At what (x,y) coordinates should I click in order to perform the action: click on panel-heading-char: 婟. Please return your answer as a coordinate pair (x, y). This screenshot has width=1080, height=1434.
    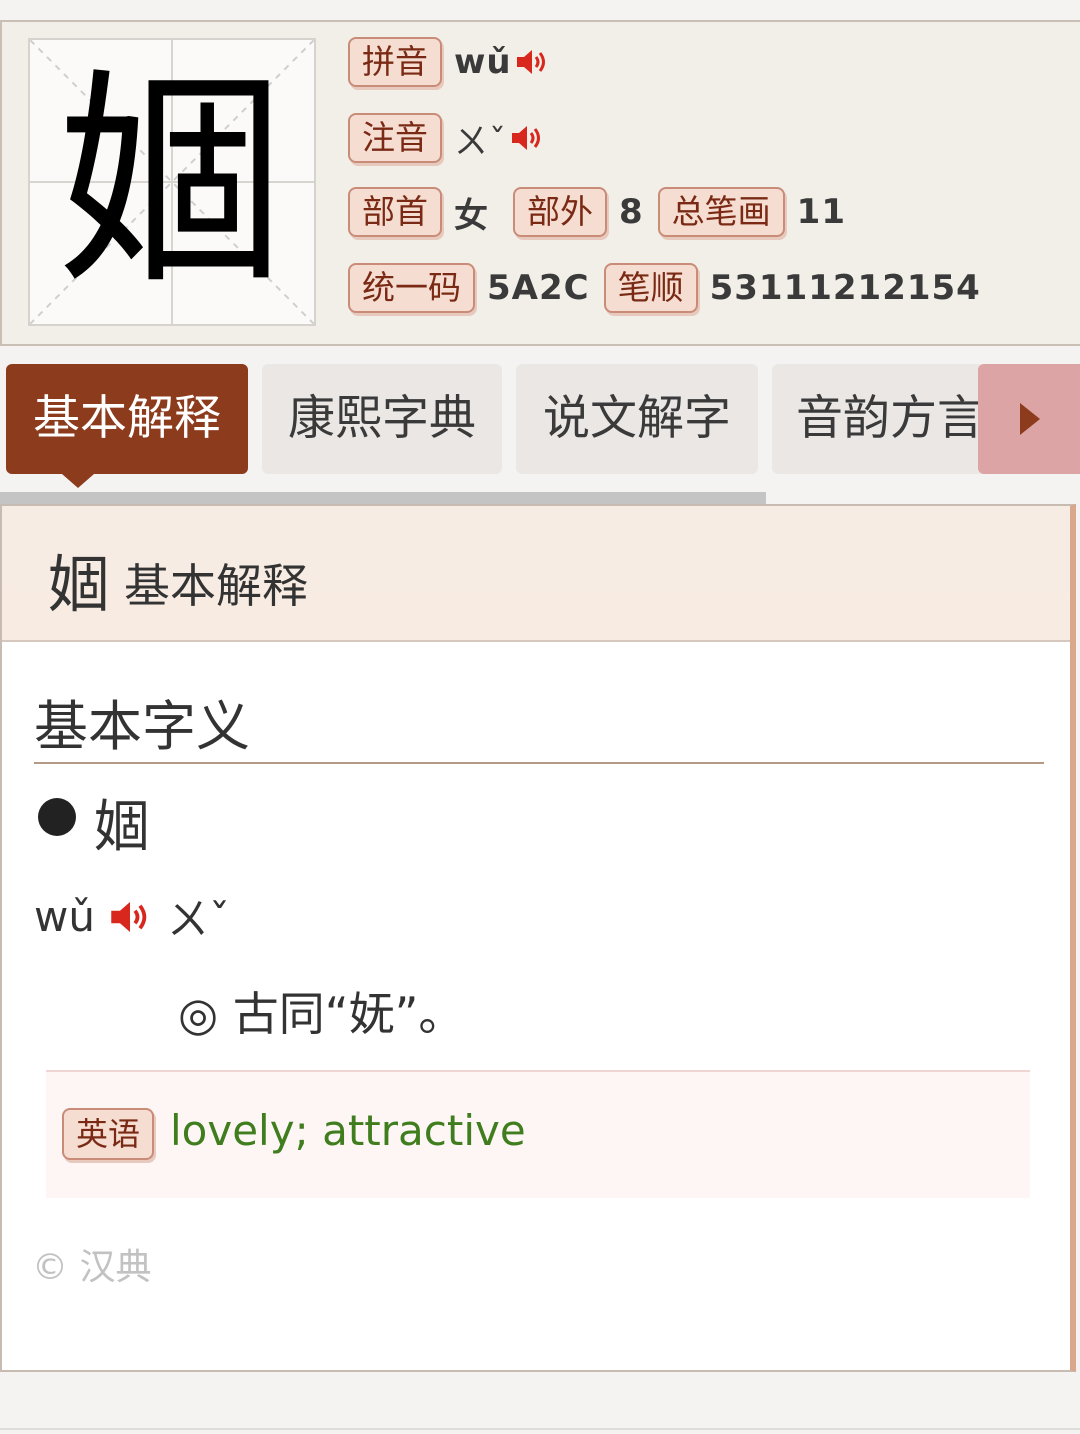
    Looking at the image, I should click on (79, 584).